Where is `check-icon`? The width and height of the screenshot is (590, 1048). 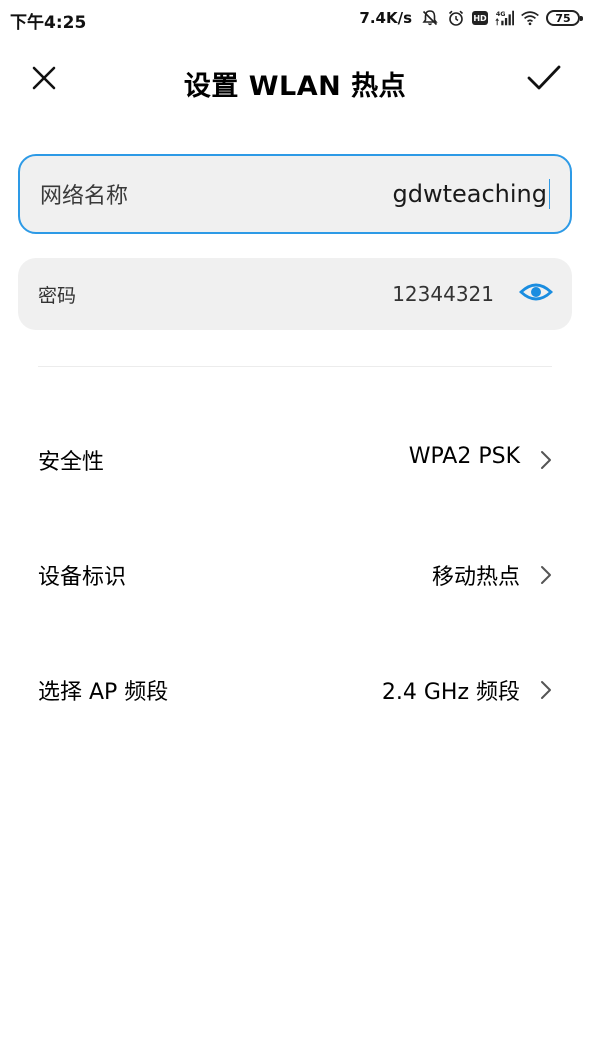
check-icon is located at coordinates (544, 80).